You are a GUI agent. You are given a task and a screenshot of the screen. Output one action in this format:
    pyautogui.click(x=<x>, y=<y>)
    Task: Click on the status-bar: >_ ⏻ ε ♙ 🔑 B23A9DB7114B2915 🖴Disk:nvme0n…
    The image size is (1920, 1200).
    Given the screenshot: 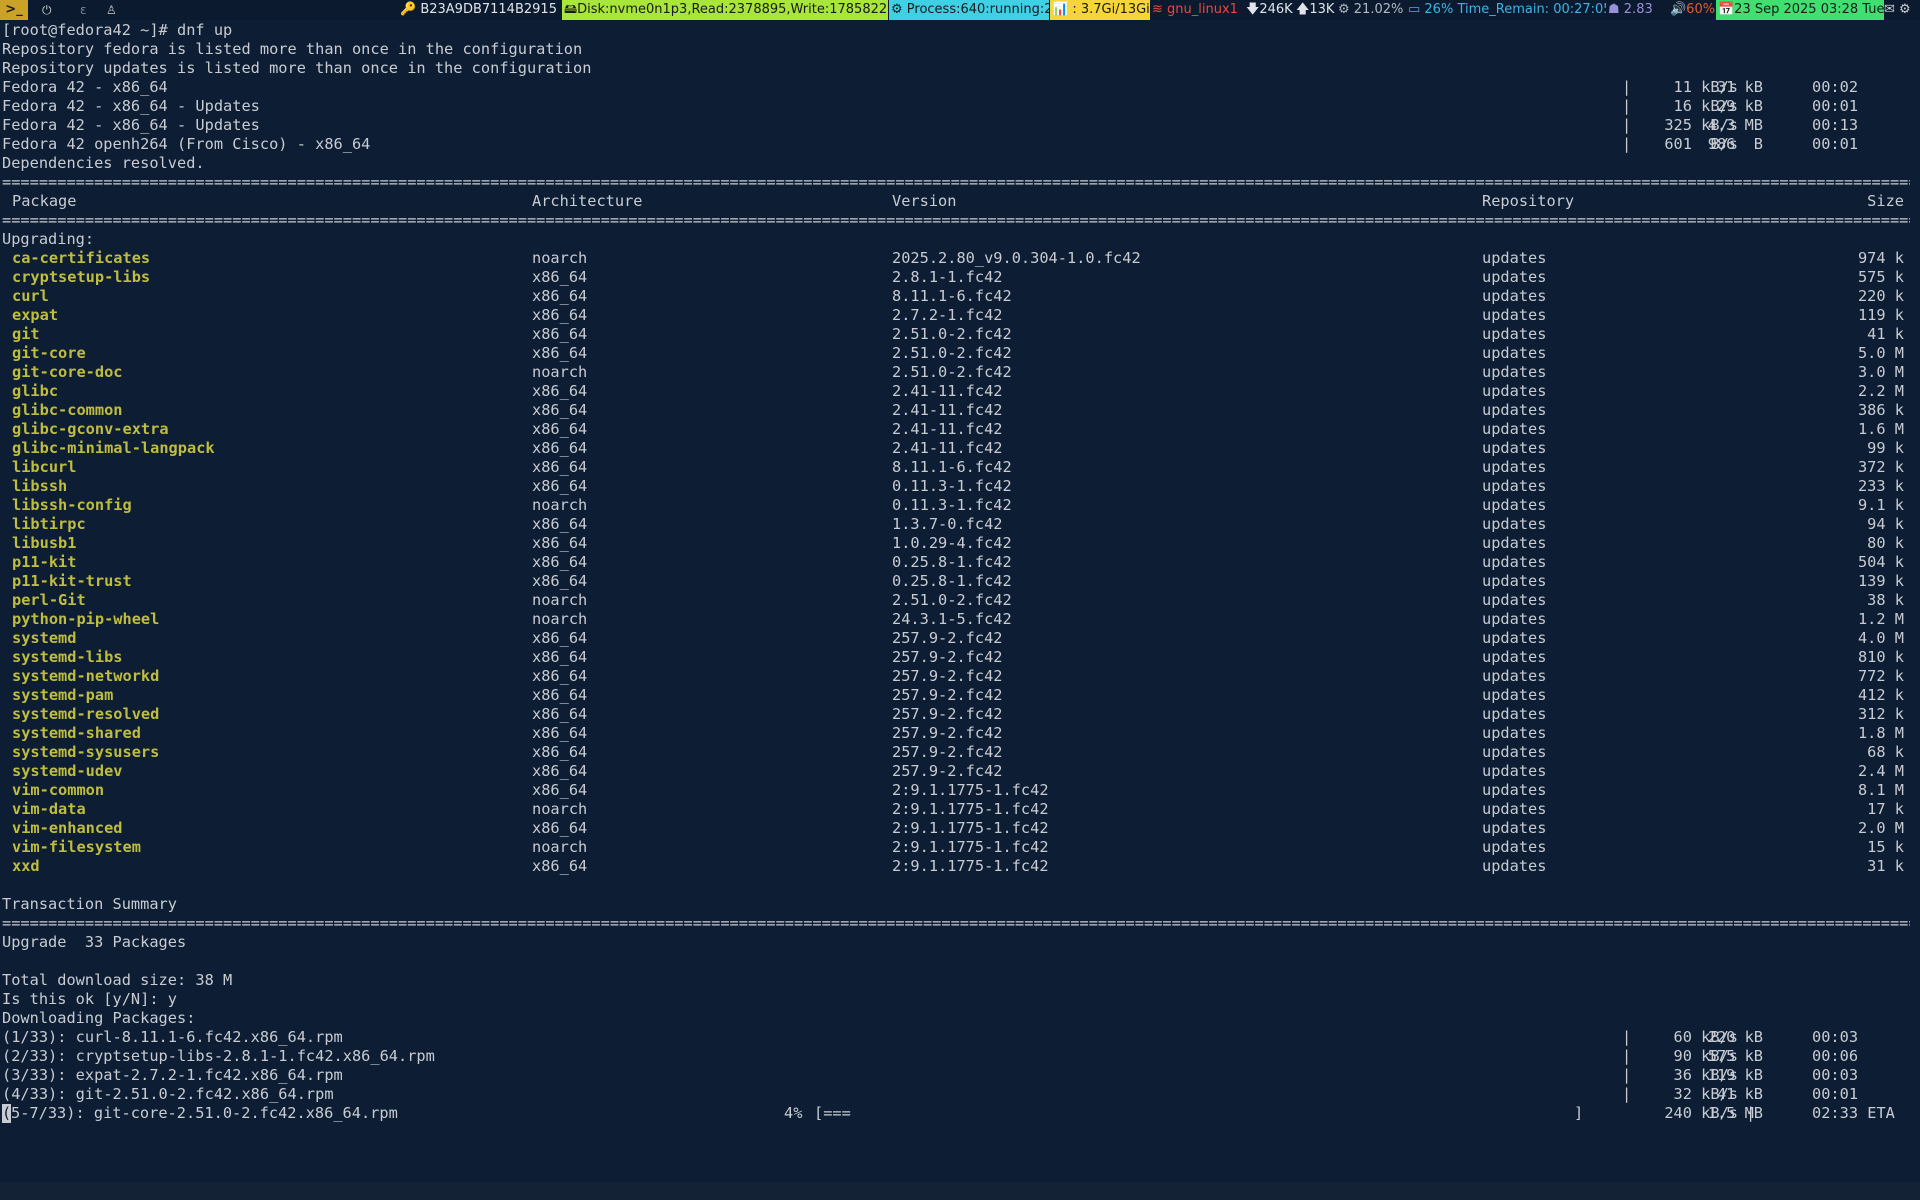 What is the action you would take?
    pyautogui.click(x=960, y=10)
    